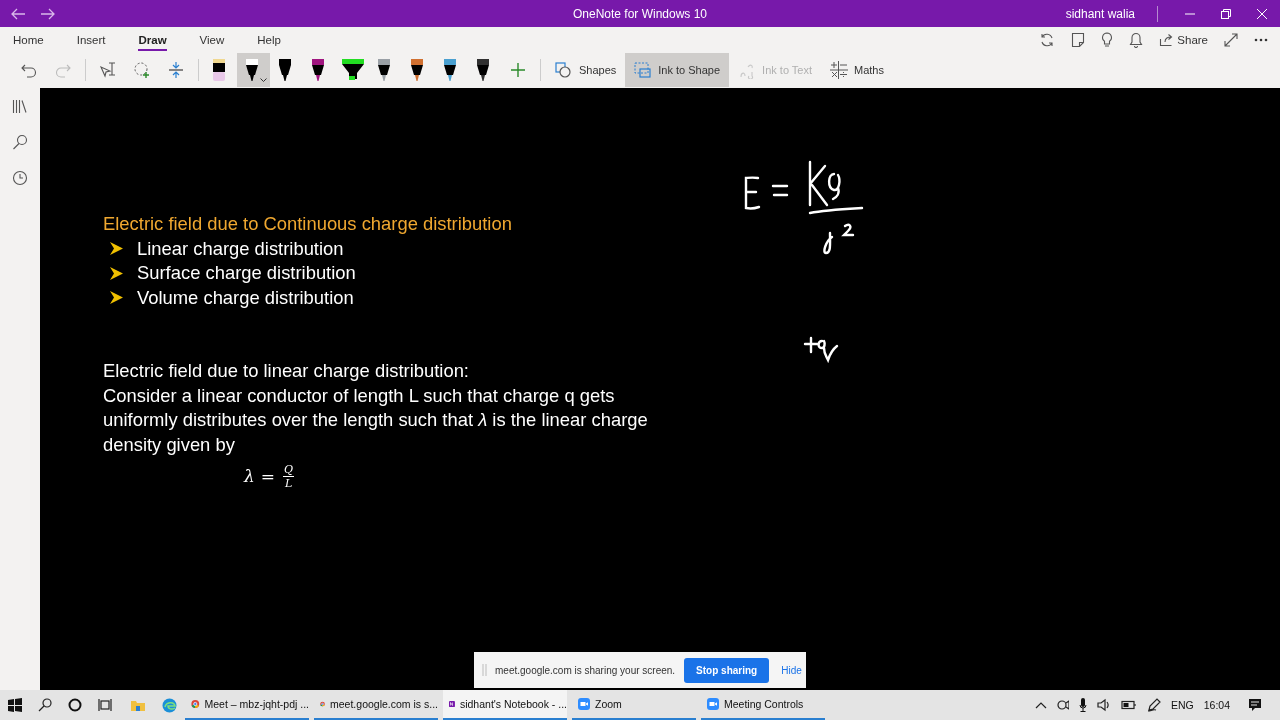 This screenshot has height=720, width=1280. I want to click on sync-icon, so click(1047, 40).